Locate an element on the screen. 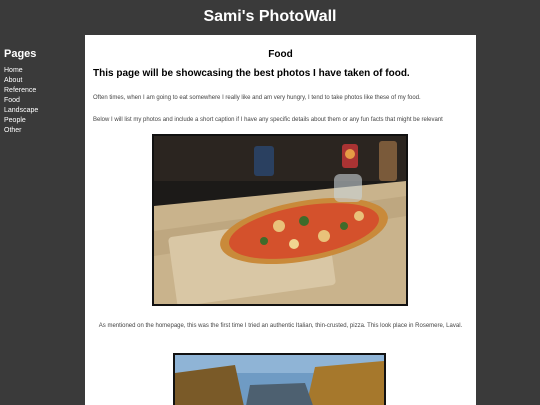  landscape-photo is located at coordinates (279, 379).